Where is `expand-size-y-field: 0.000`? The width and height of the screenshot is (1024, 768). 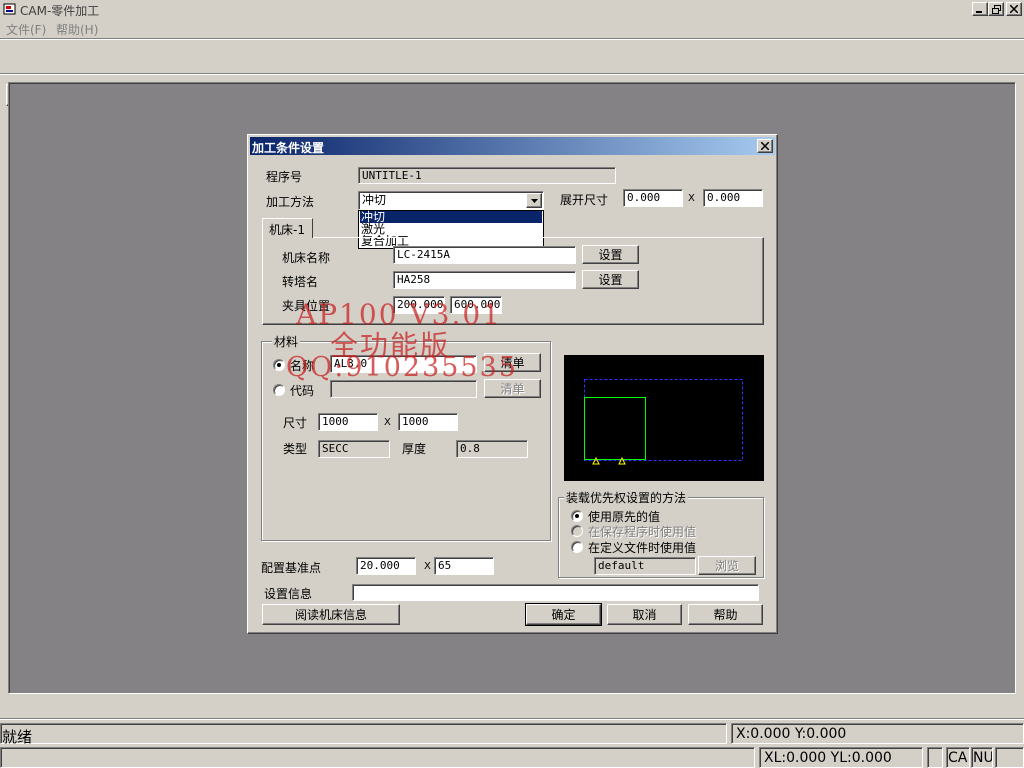
expand-size-y-field: 0.000 is located at coordinates (733, 198).